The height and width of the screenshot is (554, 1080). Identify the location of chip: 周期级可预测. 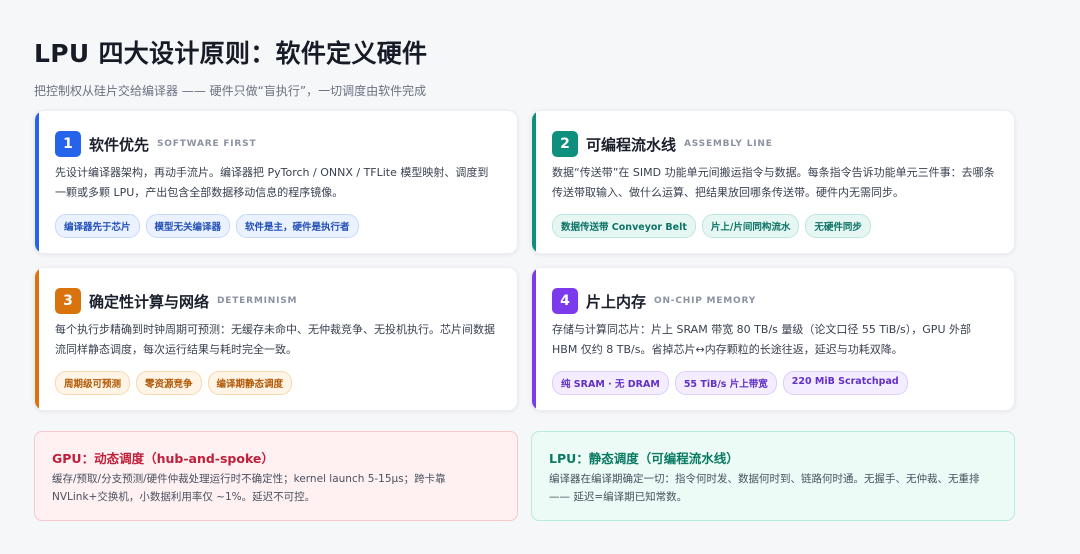
(93, 383).